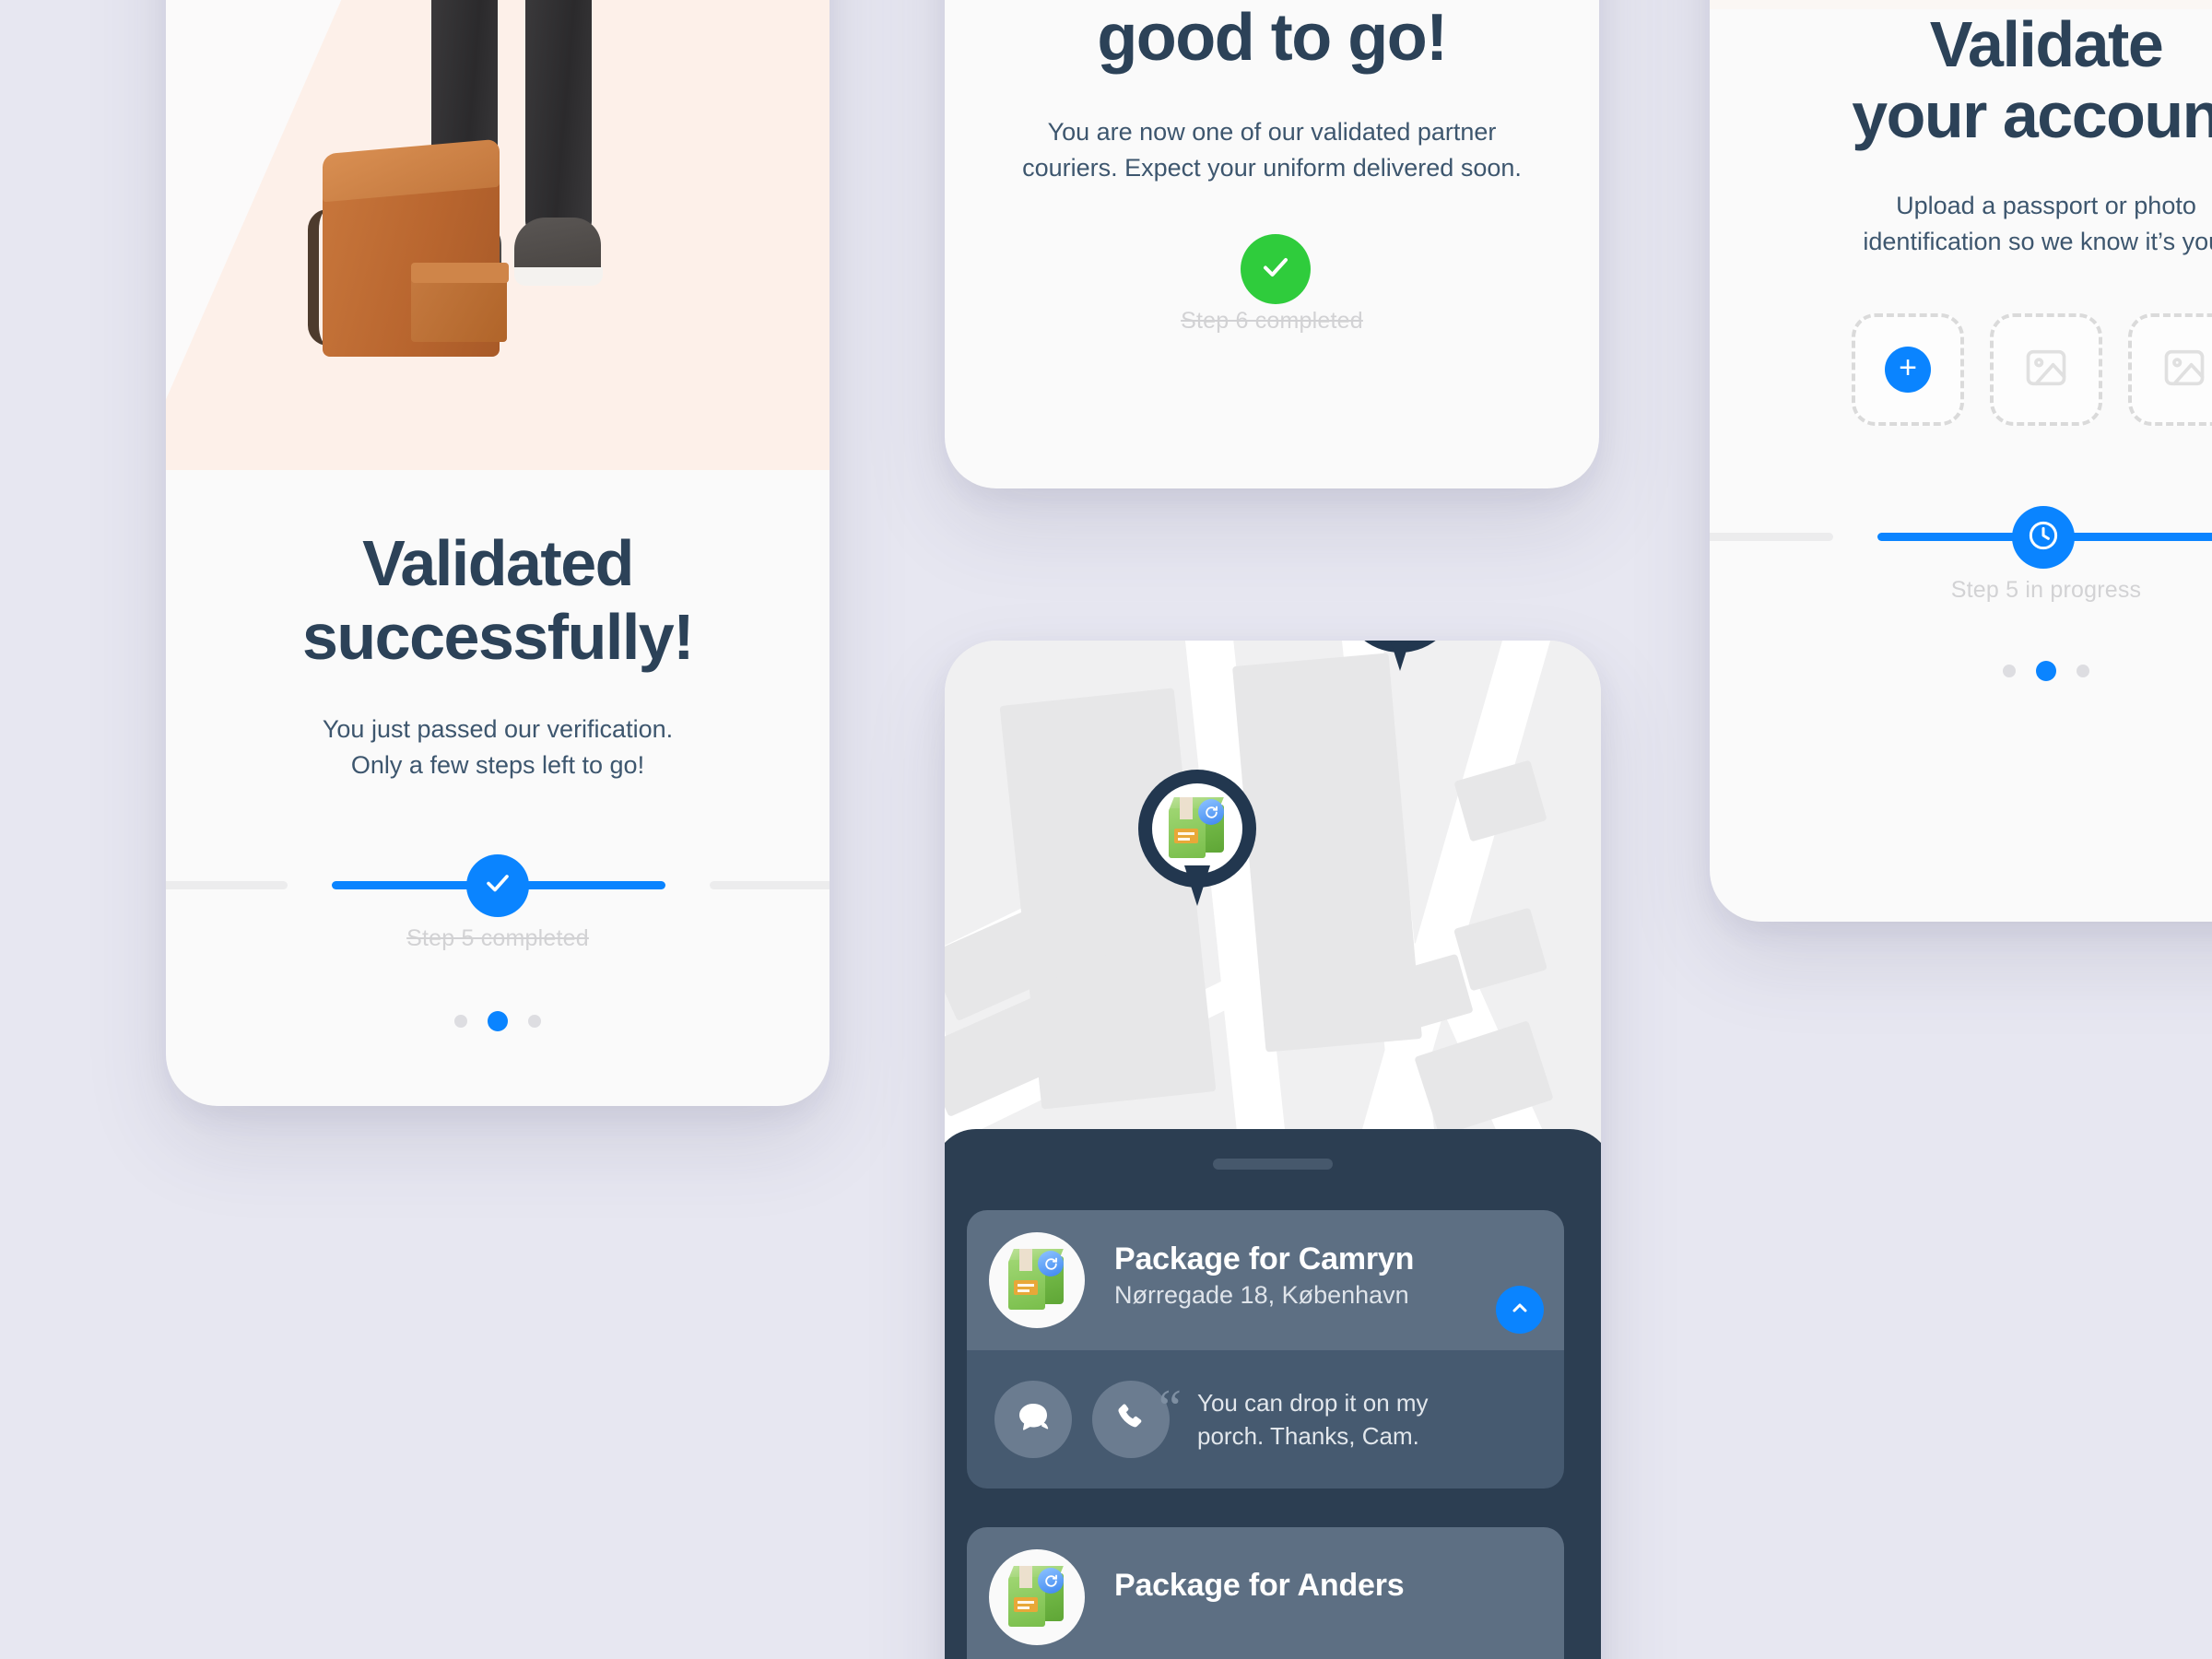 The width and height of the screenshot is (2212, 1659). Describe the element at coordinates (460, 273) in the screenshot. I see `backpack-flap` at that location.